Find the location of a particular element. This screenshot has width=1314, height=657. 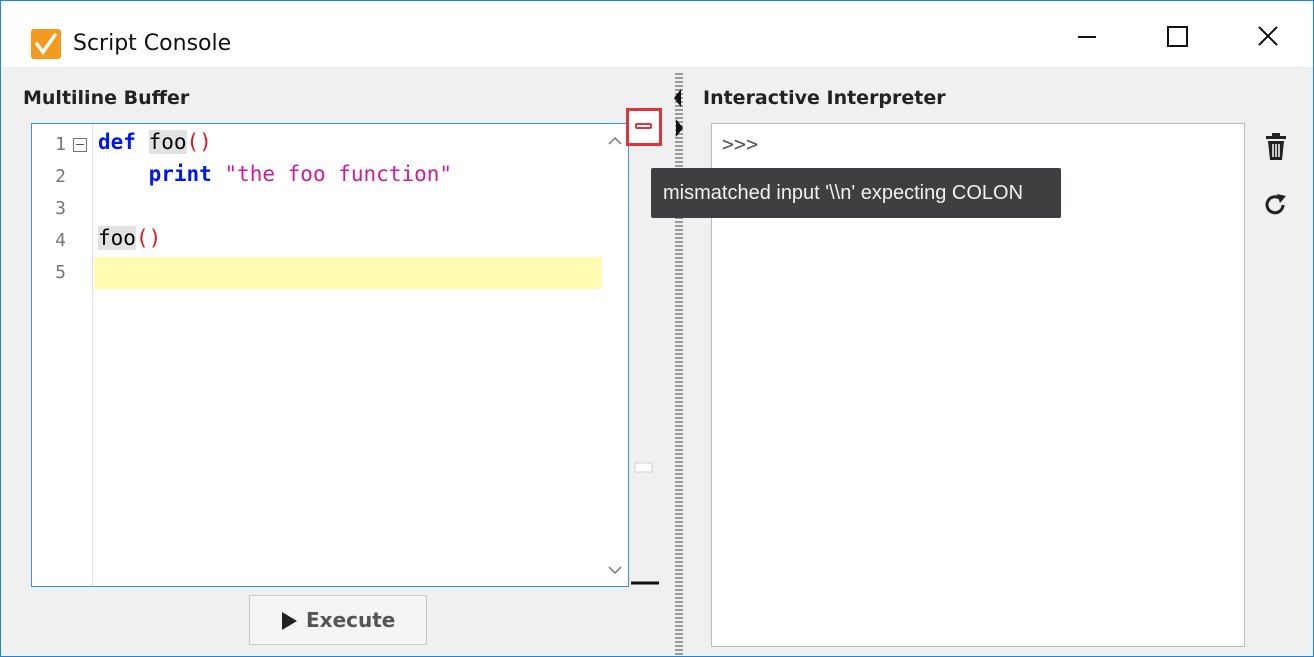

fold-collapse-icon is located at coordinates (80, 145).